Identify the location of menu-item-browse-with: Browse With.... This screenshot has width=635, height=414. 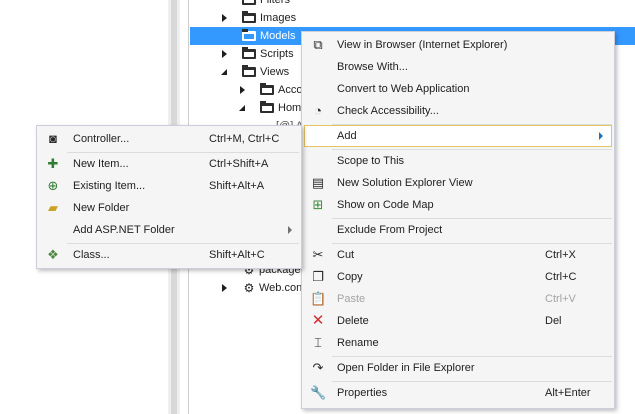
(458, 67).